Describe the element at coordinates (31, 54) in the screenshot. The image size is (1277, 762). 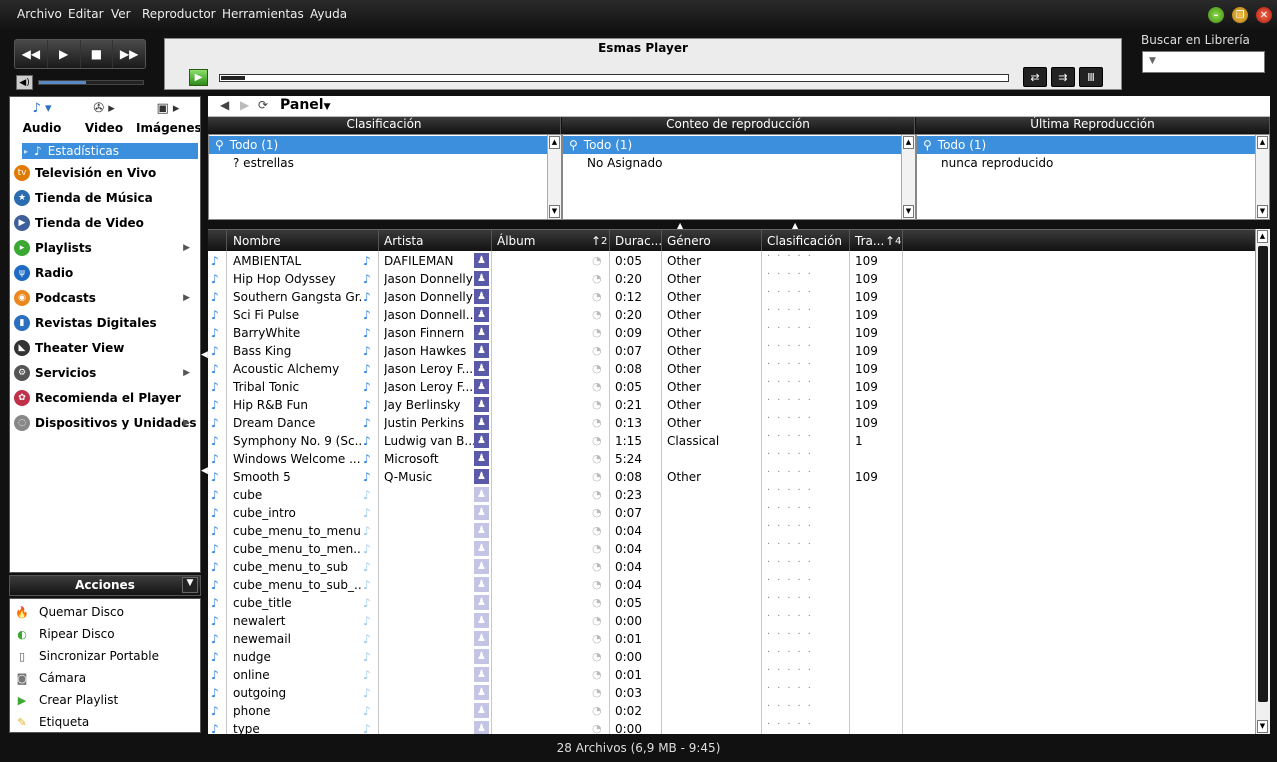
I see `rewind-icon: ◀◀` at that location.